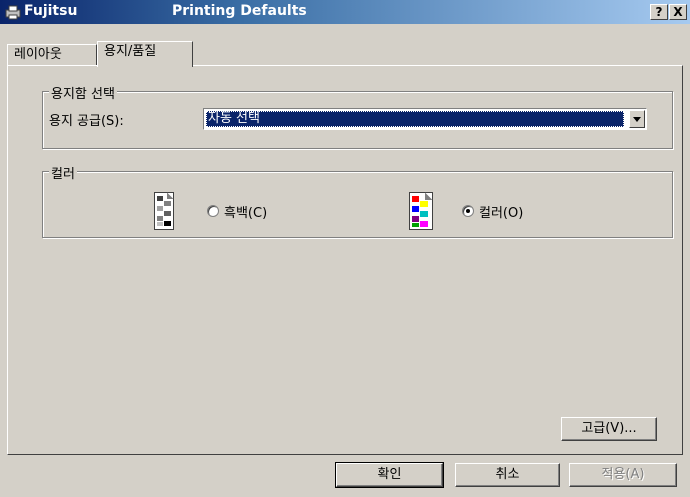 The image size is (690, 497). I want to click on paper-source-selected-value: 자동 선택, so click(415, 119).